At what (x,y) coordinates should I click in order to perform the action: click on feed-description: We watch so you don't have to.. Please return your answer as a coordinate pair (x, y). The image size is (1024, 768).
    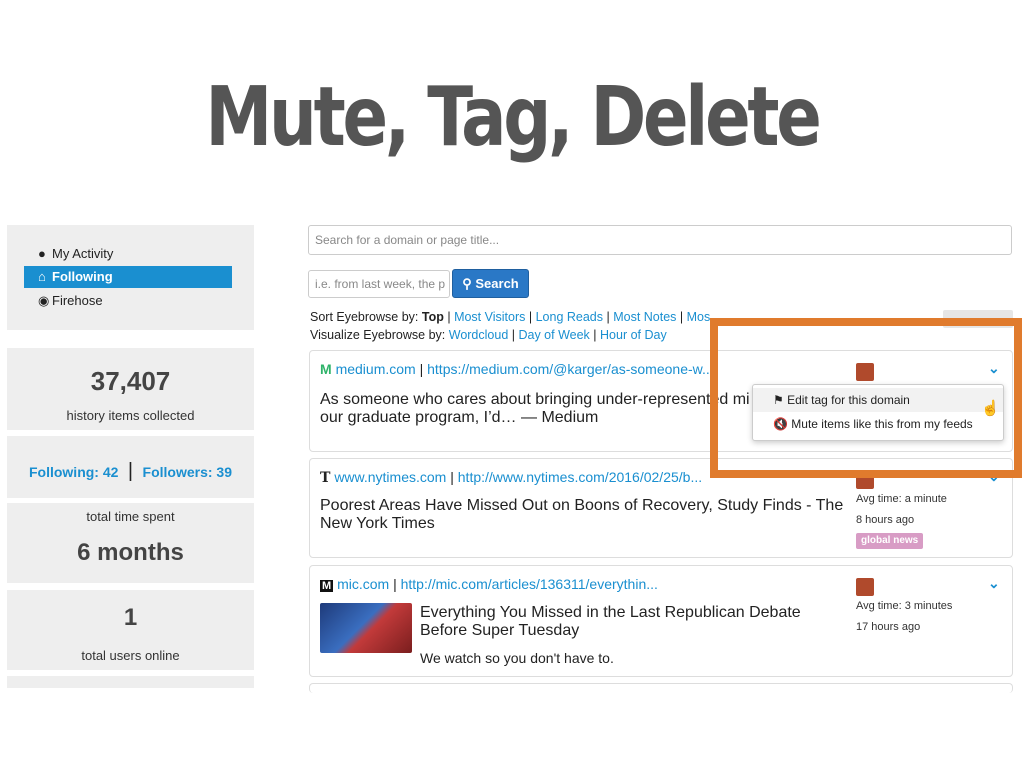
    Looking at the image, I should click on (517, 658).